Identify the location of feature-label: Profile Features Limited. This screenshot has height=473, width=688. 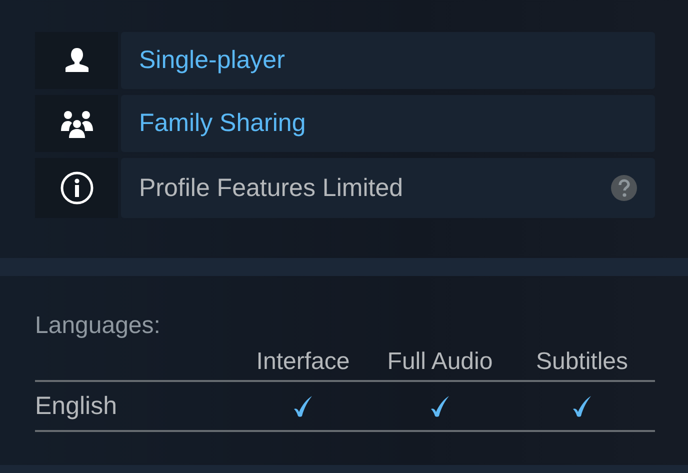
(271, 188).